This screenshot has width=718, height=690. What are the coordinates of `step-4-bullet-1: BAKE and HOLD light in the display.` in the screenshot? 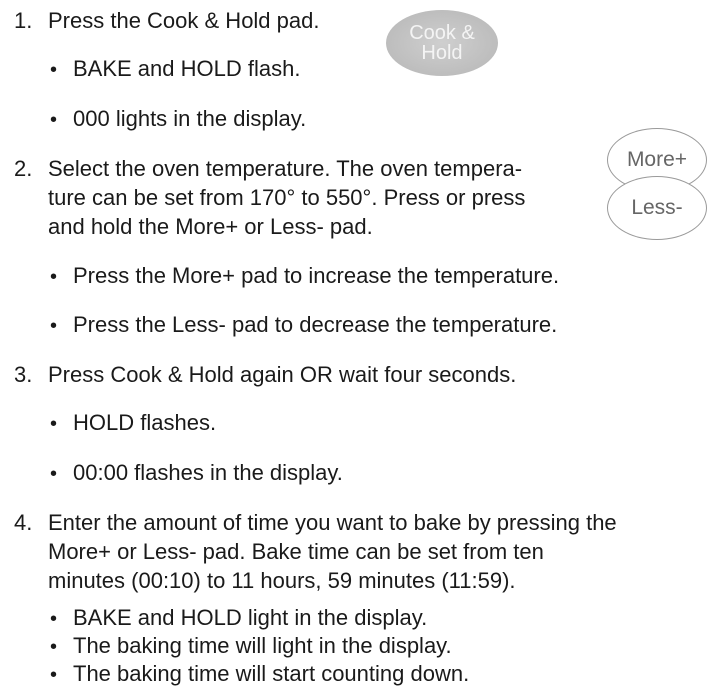 It's located at (250, 617).